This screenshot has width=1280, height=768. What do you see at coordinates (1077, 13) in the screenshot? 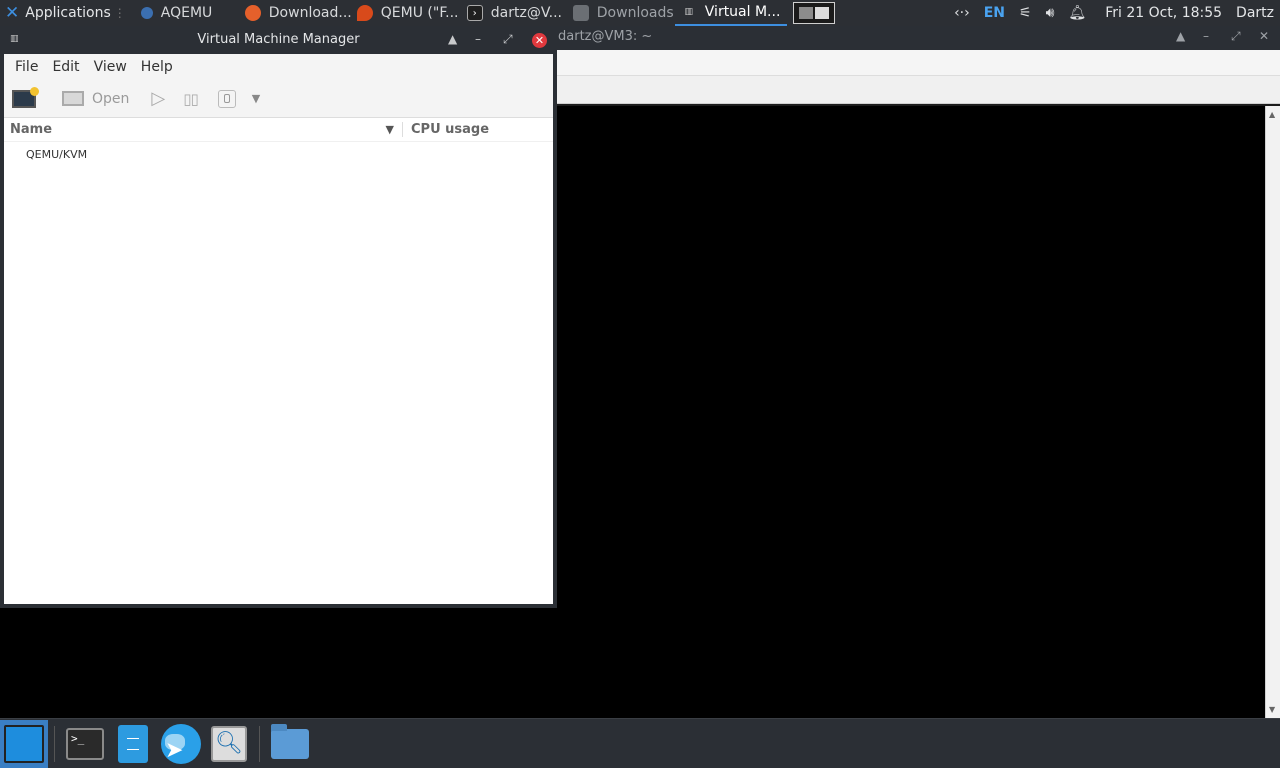
I see `notification-bell-icon: 🔔︎` at bounding box center [1077, 13].